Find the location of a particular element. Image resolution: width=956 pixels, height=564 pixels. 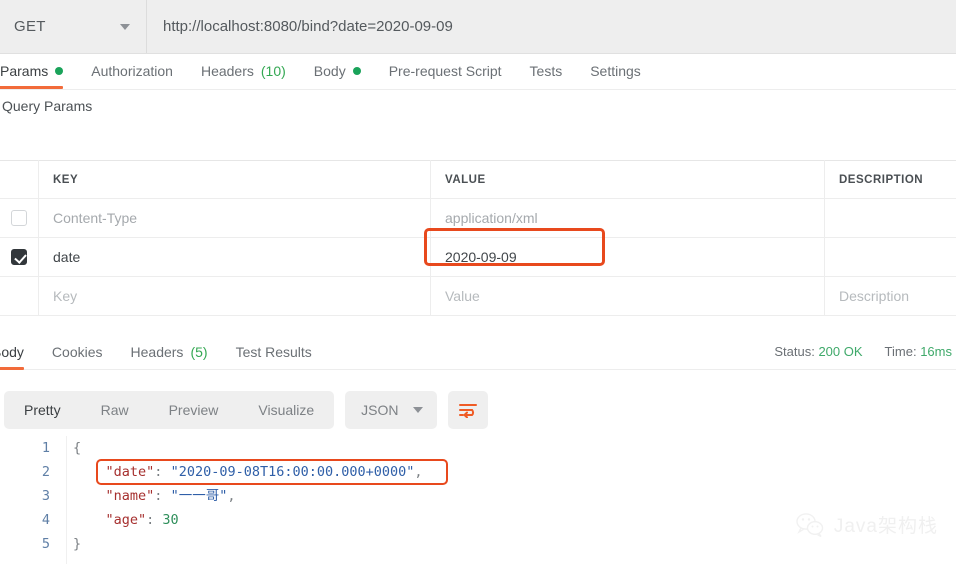

json-brace-open: { is located at coordinates (77, 448).